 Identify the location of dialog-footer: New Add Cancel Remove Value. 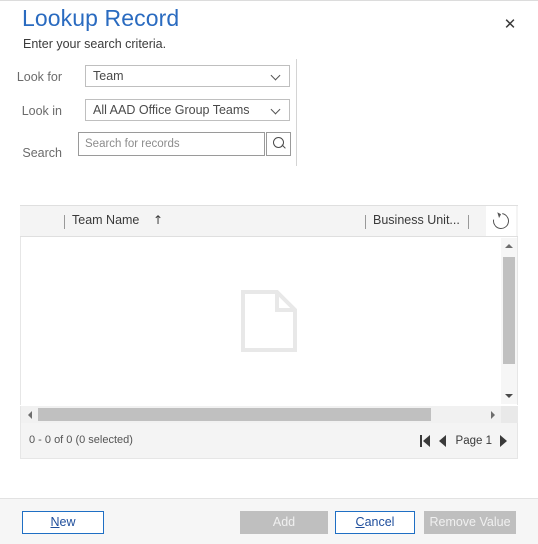
(269, 521).